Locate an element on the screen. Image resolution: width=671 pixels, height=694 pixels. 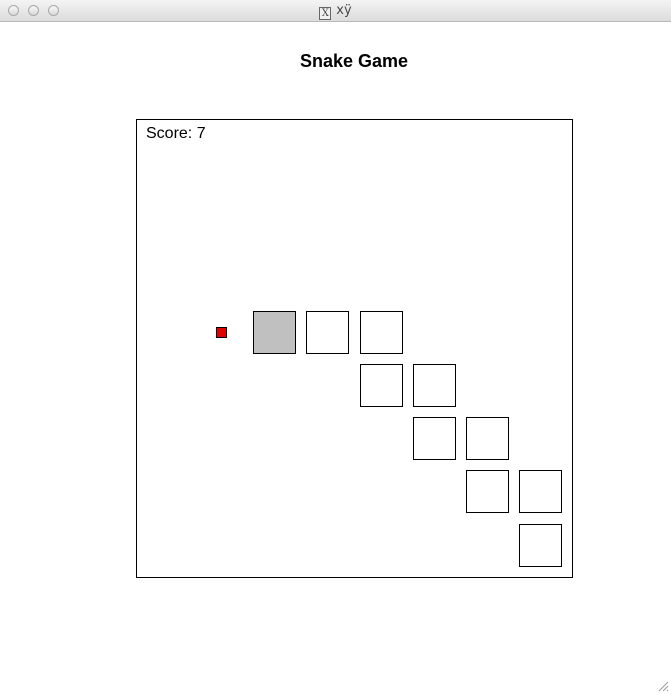
window-titlebar: Xxÿ is located at coordinates (335, 11).